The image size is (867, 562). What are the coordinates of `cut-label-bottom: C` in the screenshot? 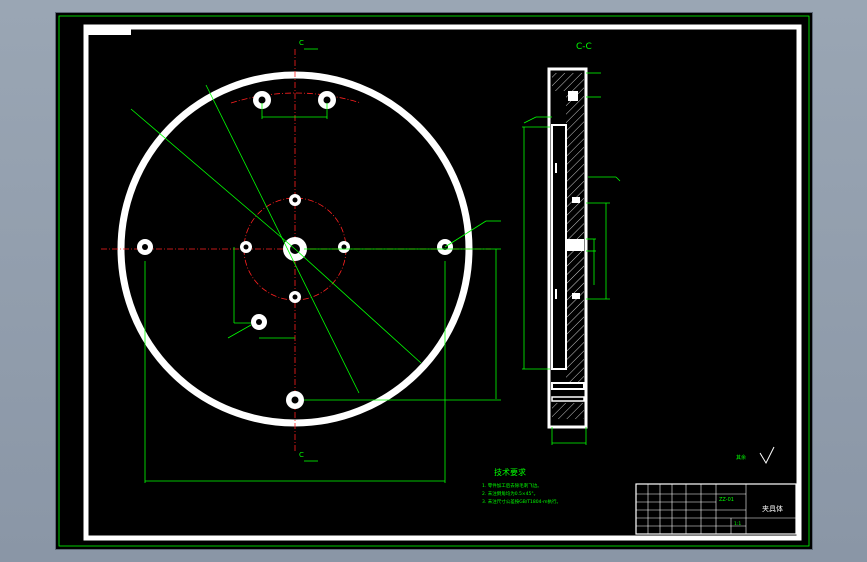 It's located at (301, 455).